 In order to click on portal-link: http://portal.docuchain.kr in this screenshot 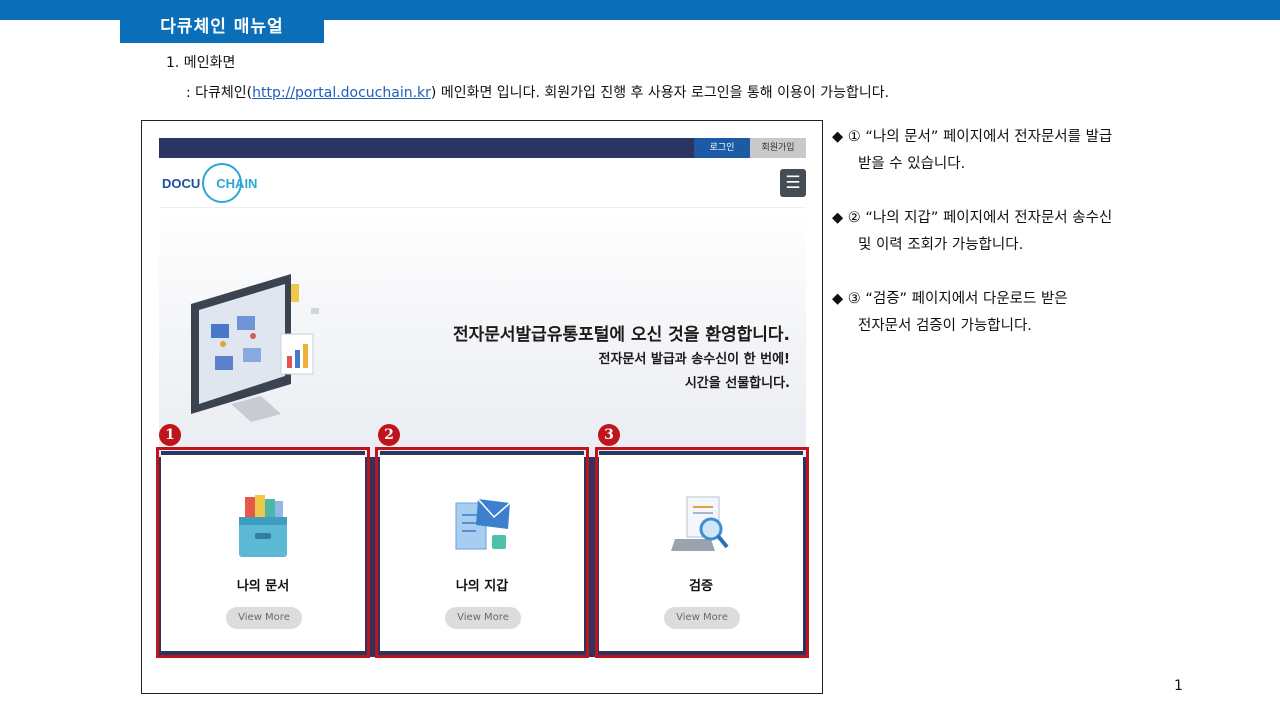, I will do `click(341, 93)`.